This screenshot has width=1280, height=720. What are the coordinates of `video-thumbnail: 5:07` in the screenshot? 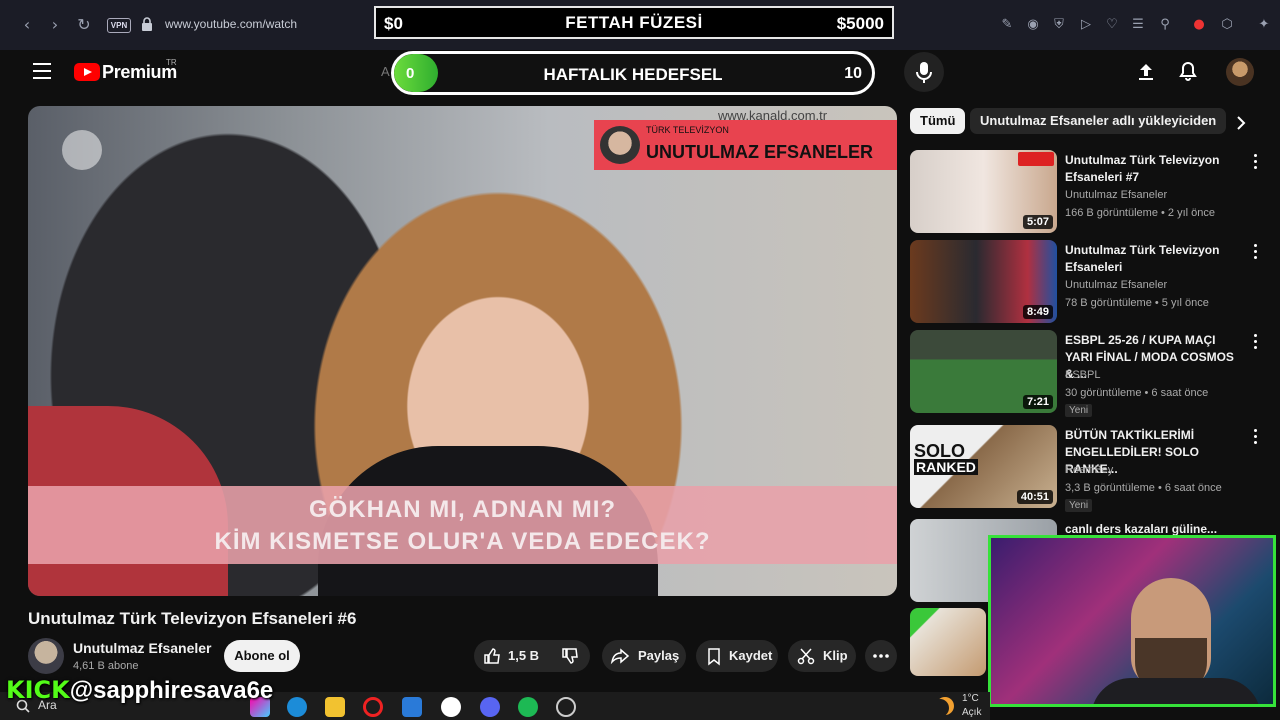 It's located at (983, 191).